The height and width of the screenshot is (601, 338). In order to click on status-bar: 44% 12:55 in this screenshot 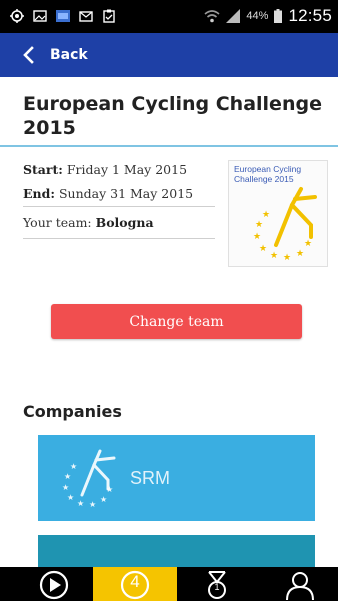, I will do `click(169, 16)`.